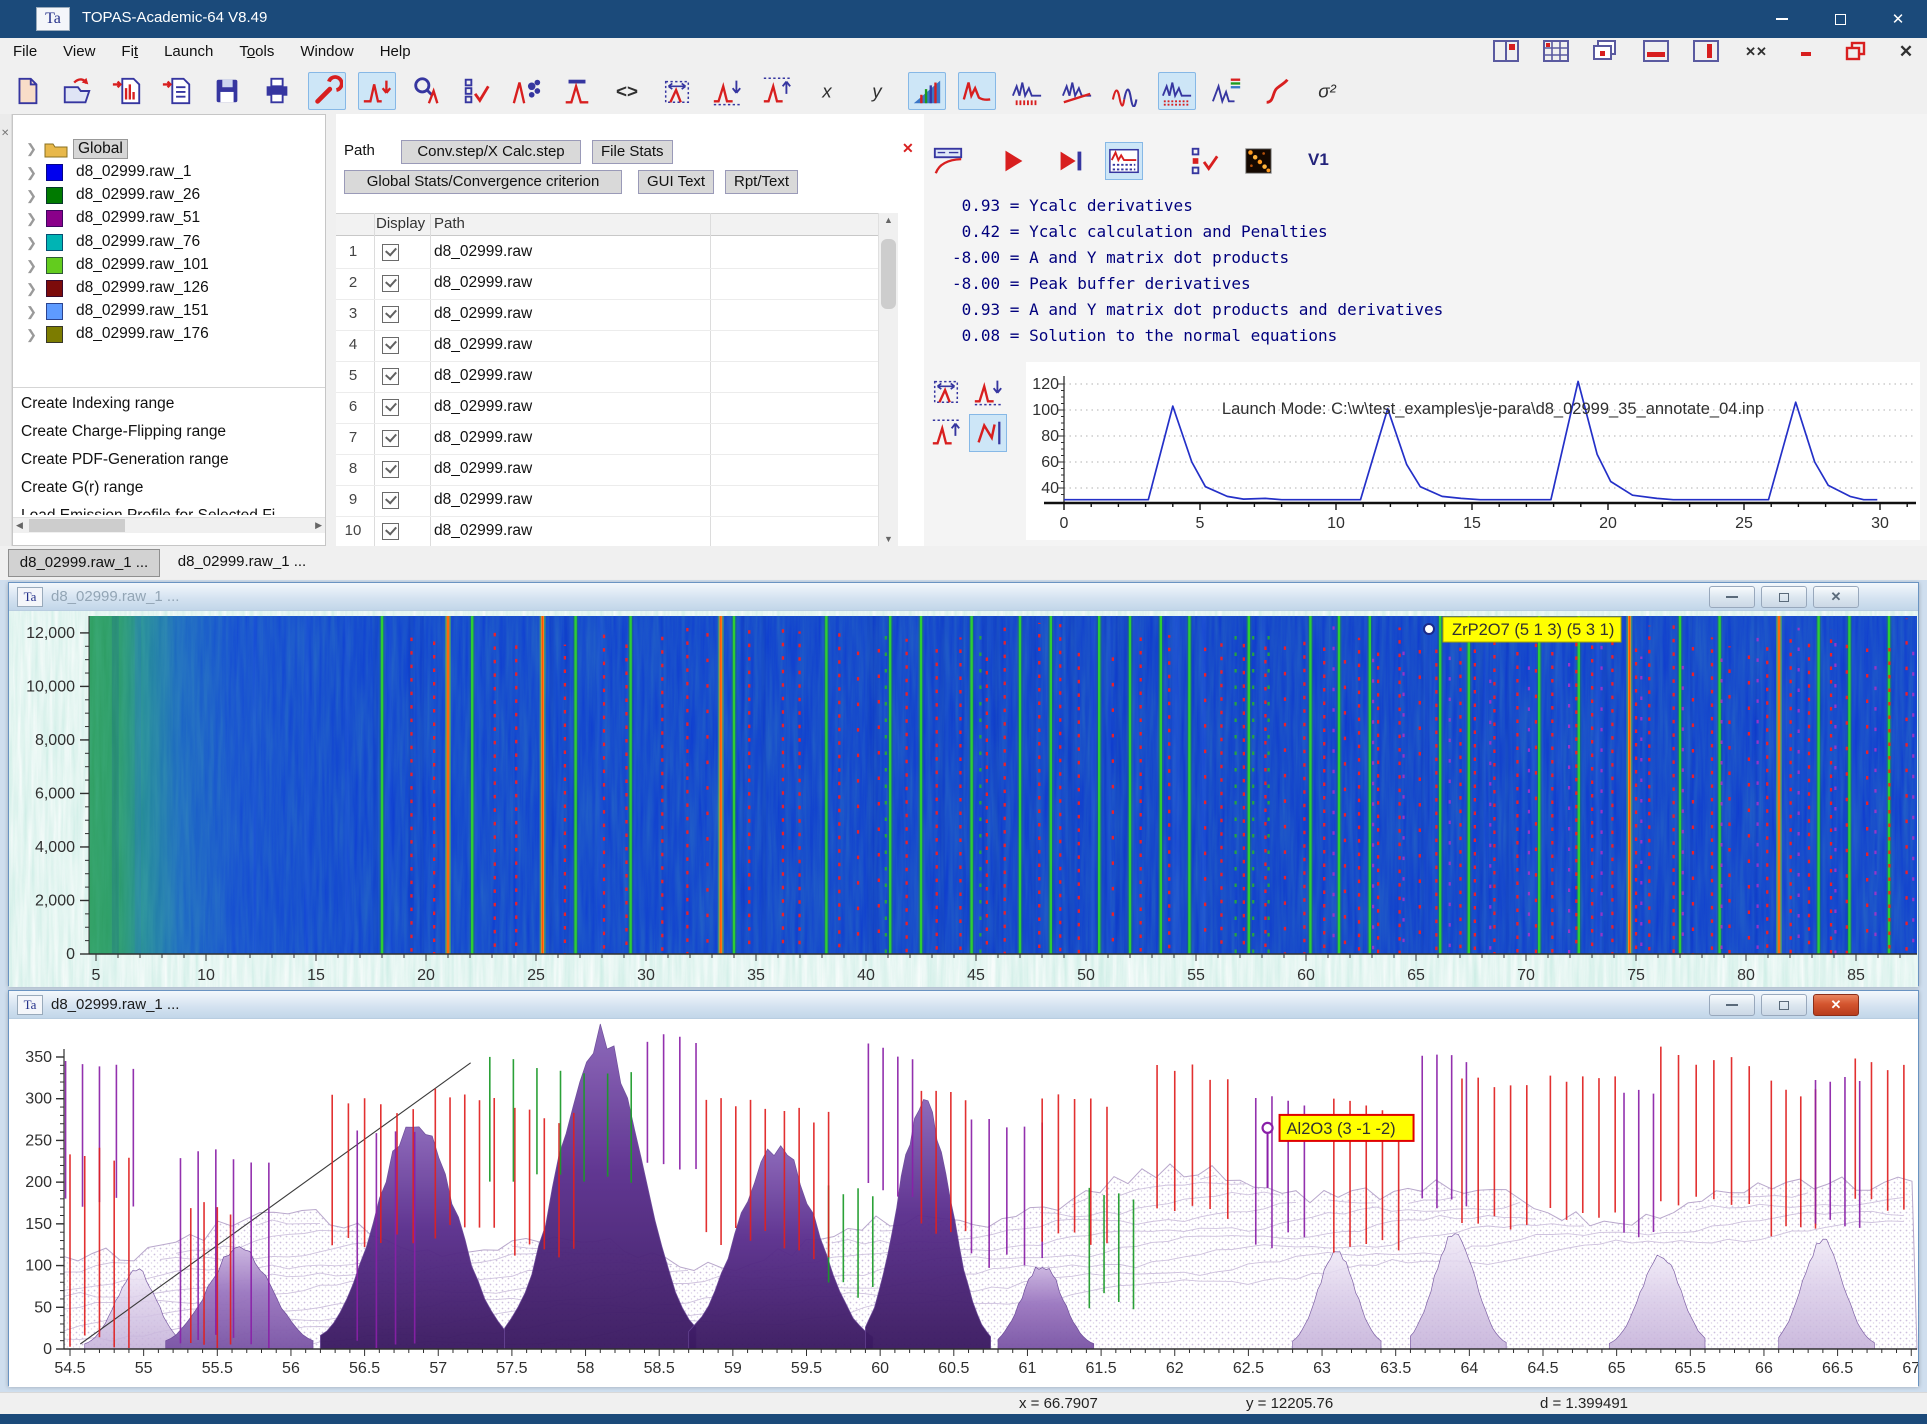  What do you see at coordinates (177, 91) in the screenshot?
I see `toolbar-import-file` at bounding box center [177, 91].